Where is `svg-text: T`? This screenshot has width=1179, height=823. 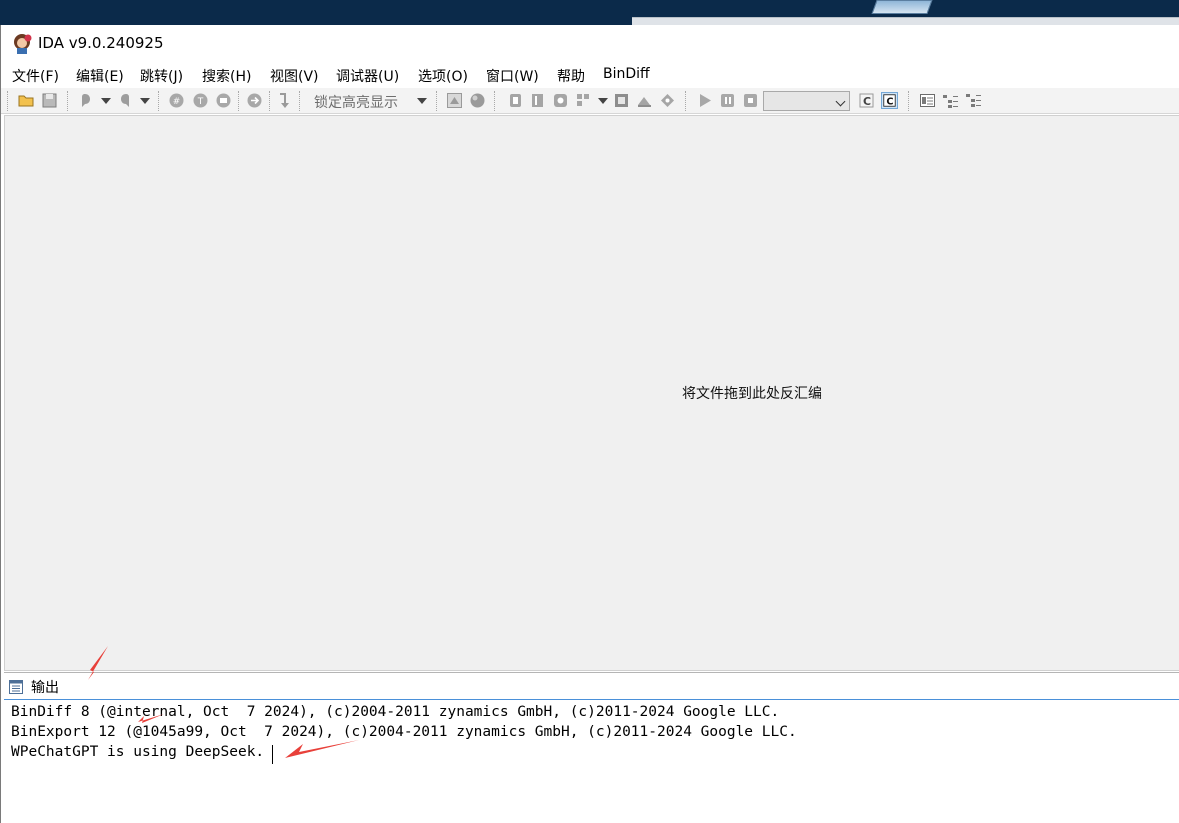
svg-text: T is located at coordinates (200, 102).